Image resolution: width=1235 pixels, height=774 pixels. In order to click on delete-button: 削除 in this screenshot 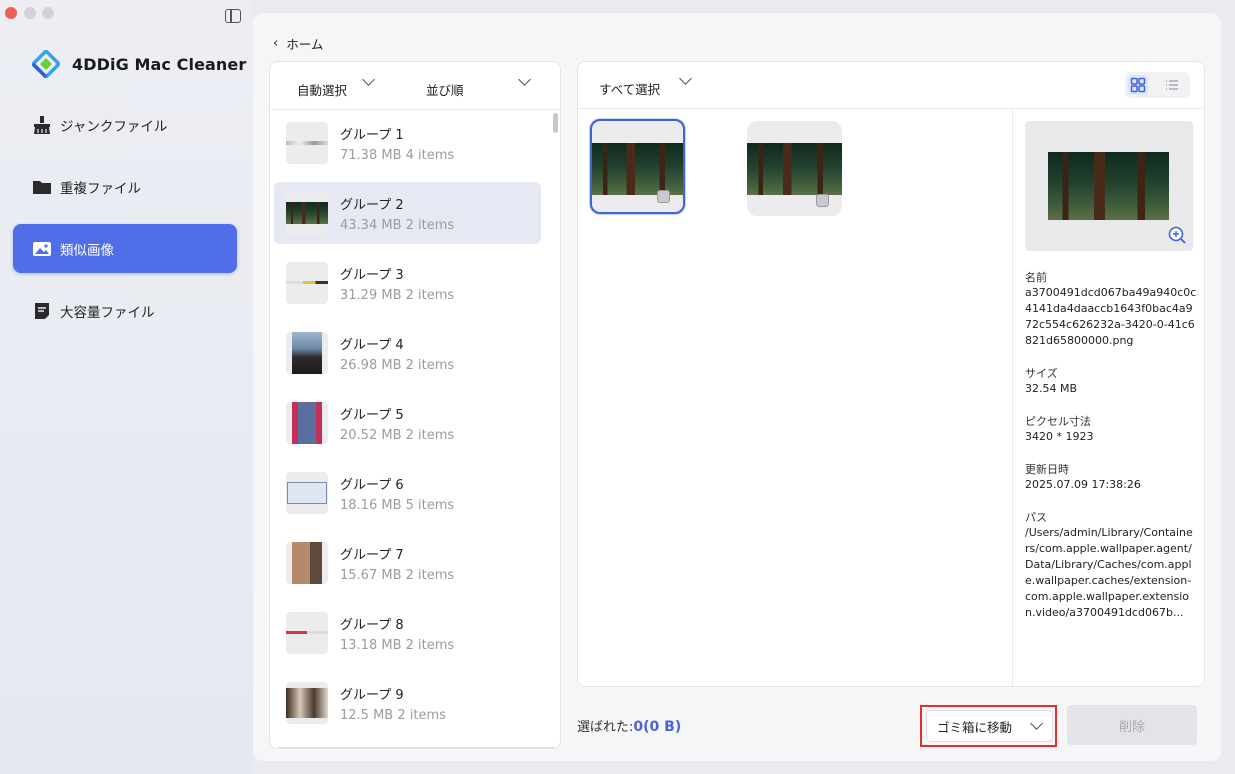, I will do `click(1132, 725)`.